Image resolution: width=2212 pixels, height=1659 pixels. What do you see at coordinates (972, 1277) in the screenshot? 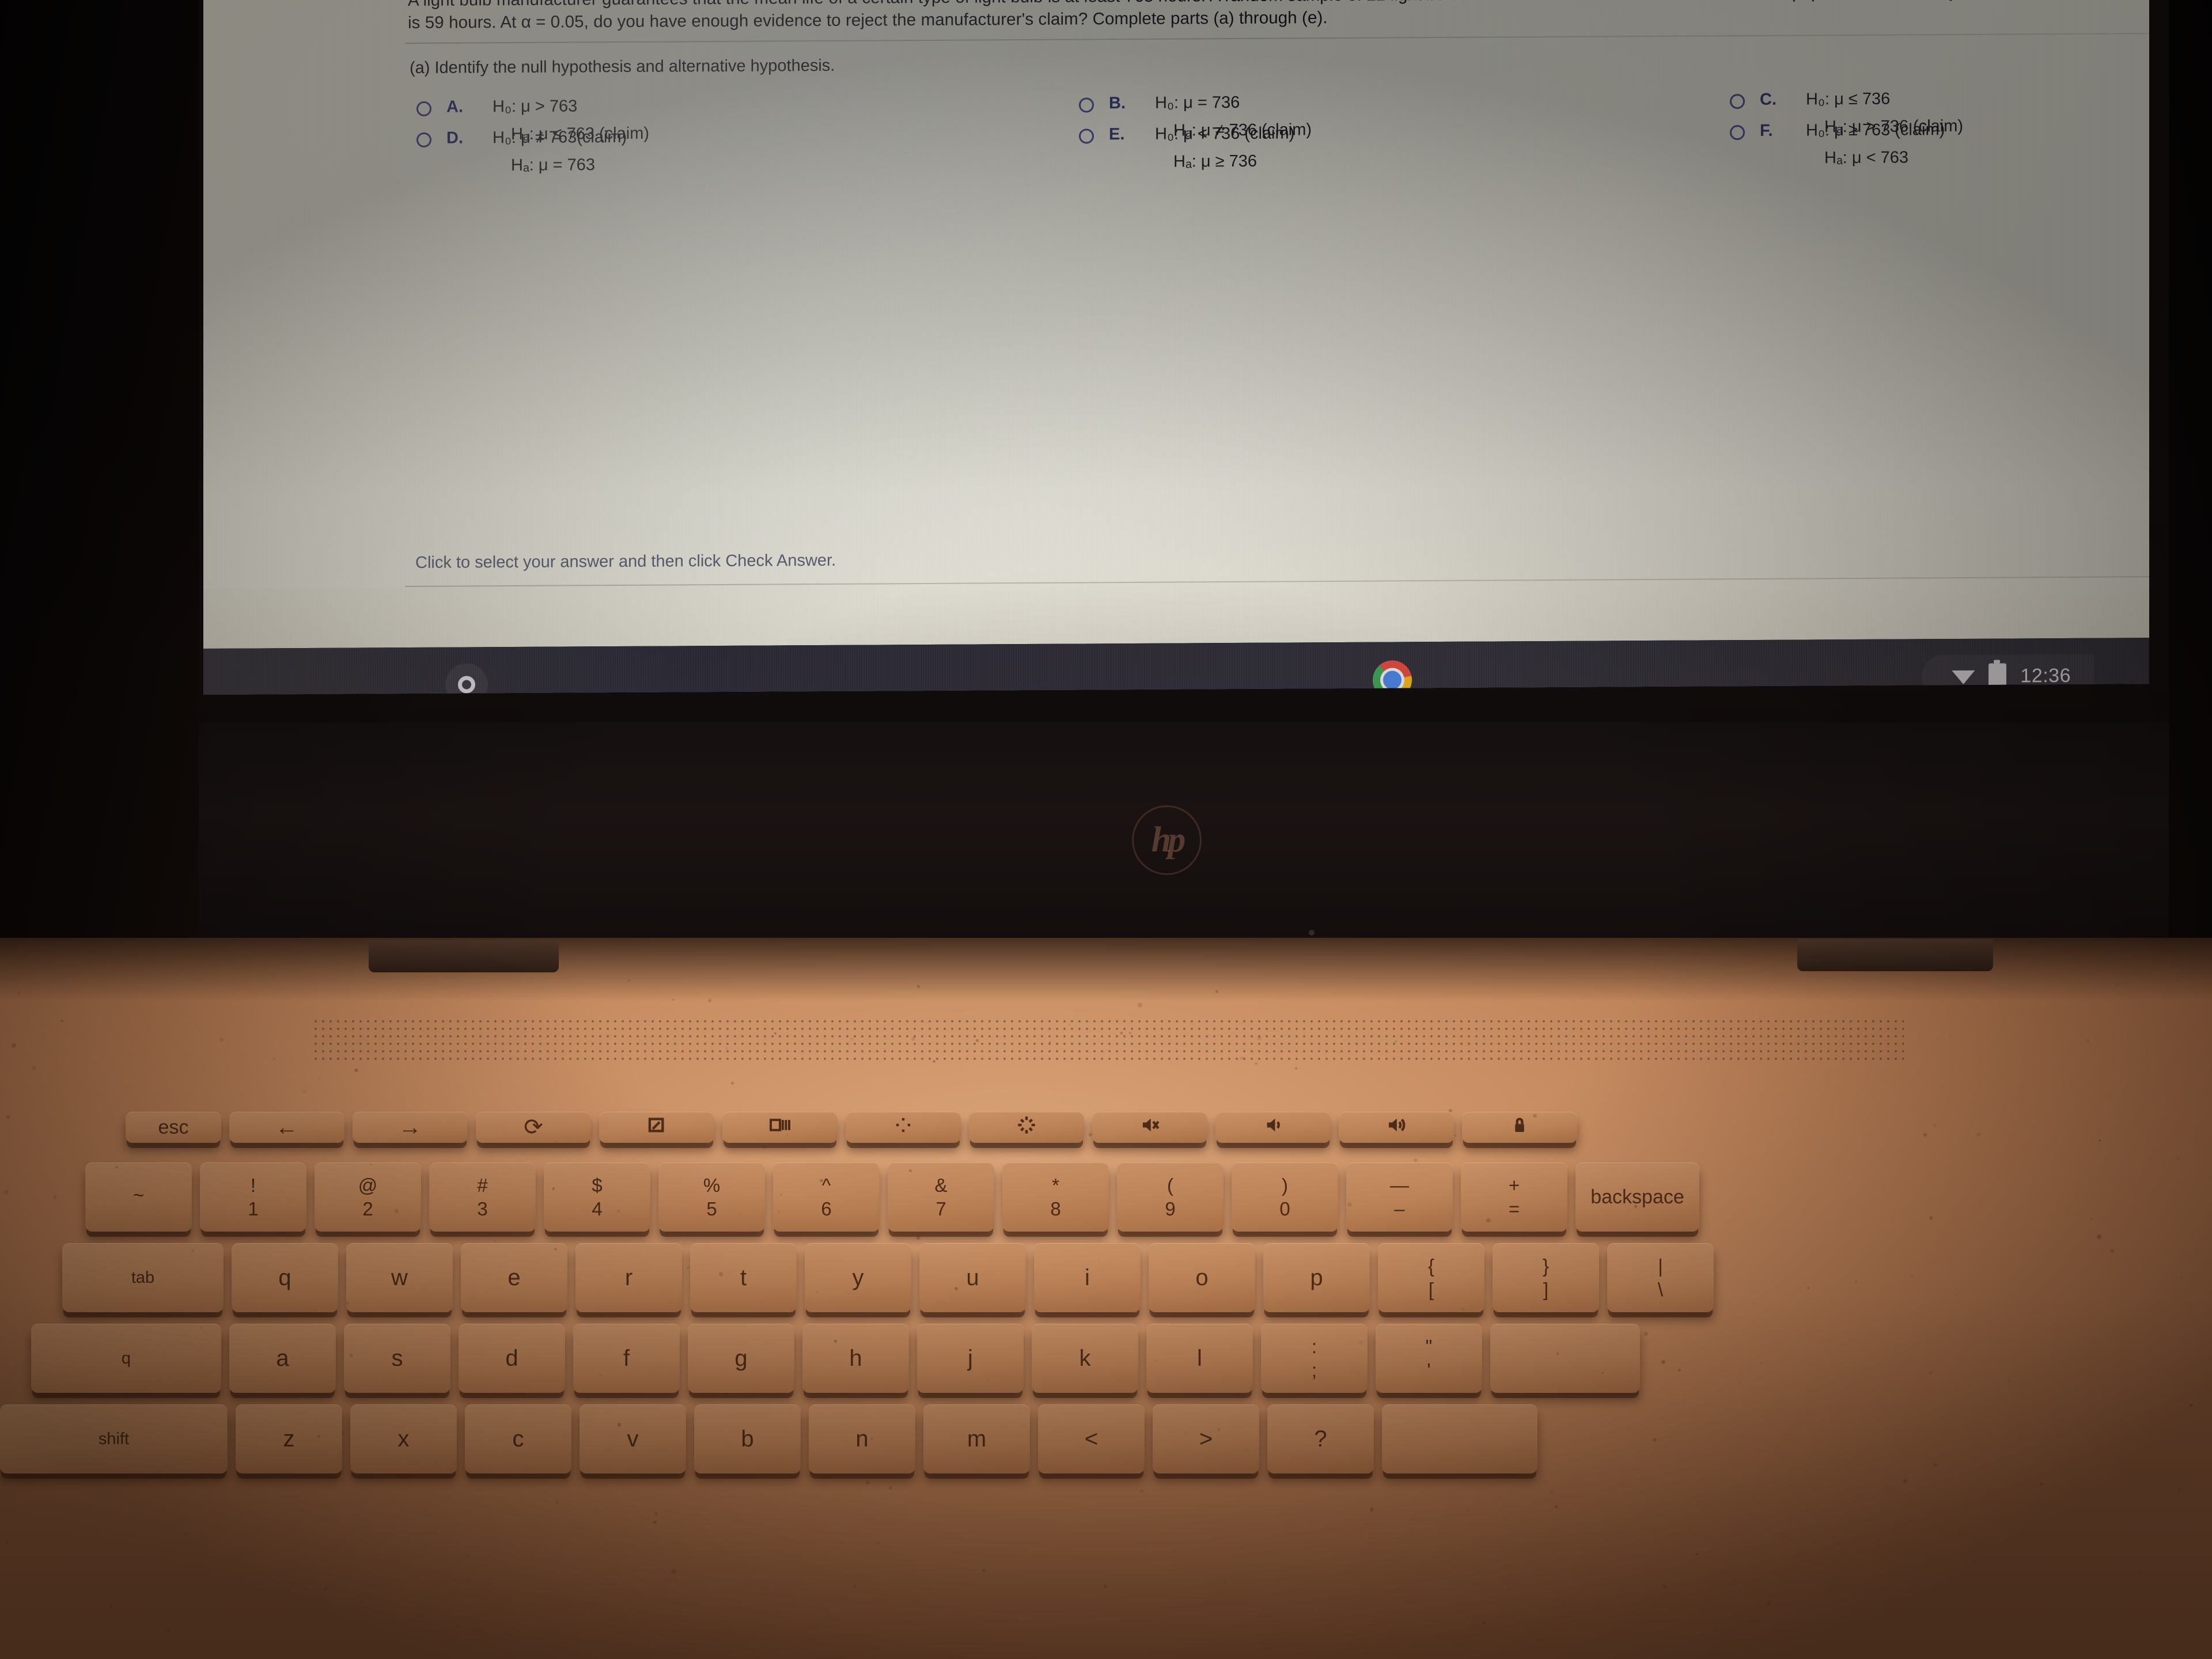
I see `u-key: u` at bounding box center [972, 1277].